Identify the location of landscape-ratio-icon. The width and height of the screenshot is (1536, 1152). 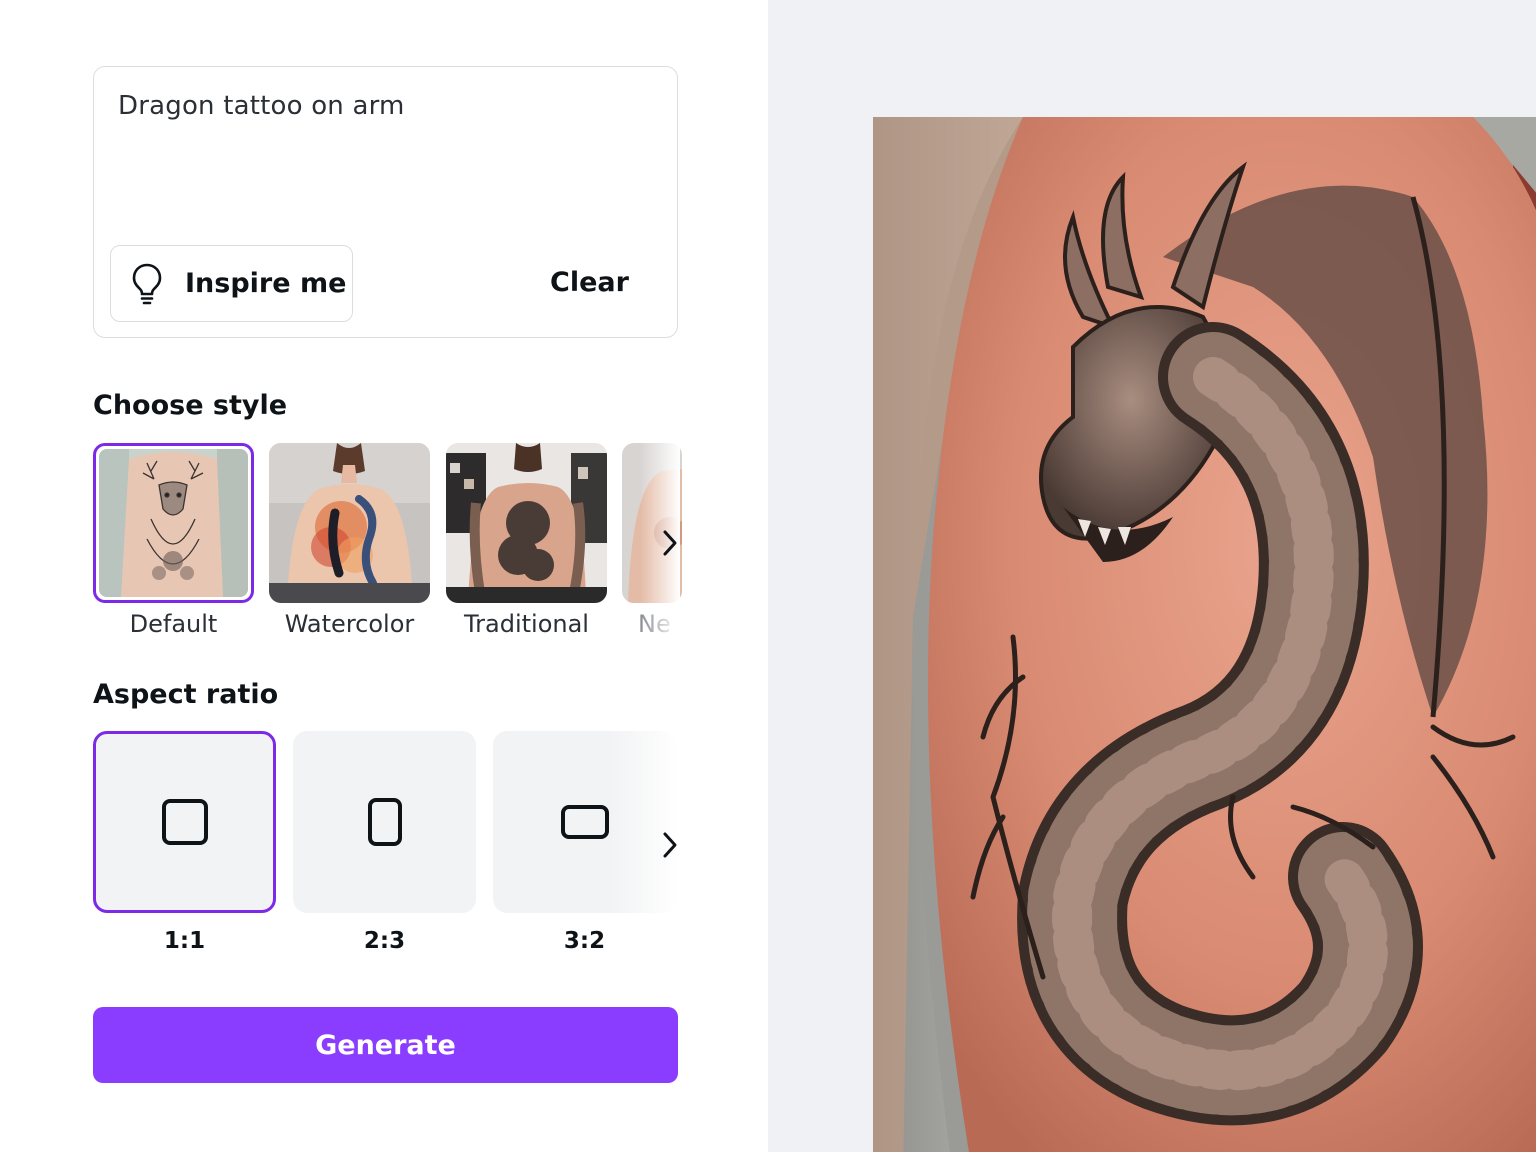
(584, 822).